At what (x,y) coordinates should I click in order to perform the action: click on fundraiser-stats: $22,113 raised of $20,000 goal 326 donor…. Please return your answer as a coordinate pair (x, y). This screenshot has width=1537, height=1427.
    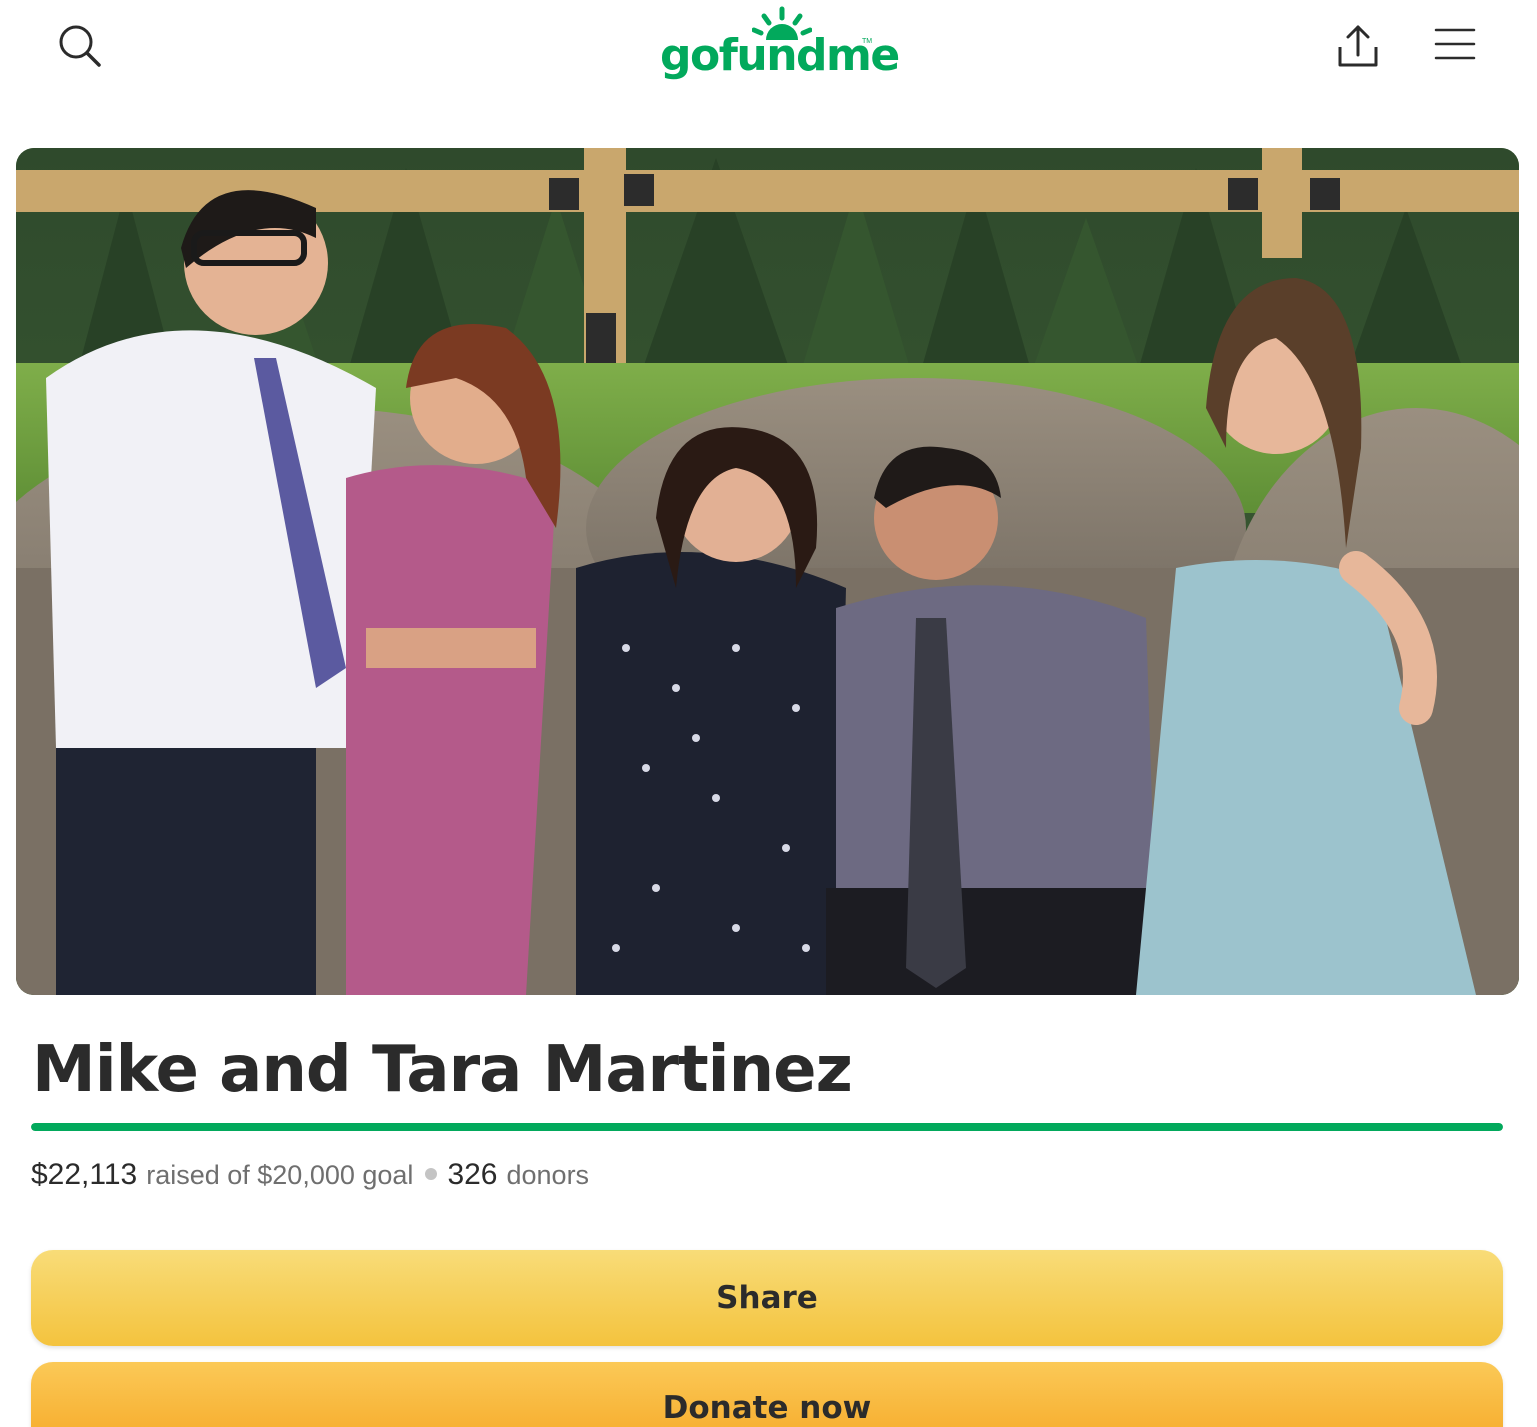
    Looking at the image, I should click on (310, 1178).